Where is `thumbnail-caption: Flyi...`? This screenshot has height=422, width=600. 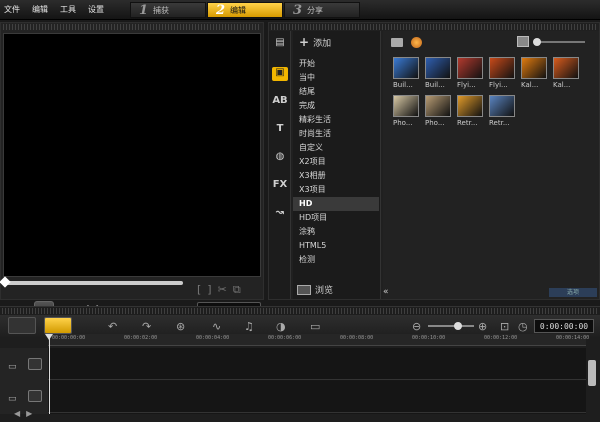
thumbnail-caption: Flyi... is located at coordinates (466, 85).